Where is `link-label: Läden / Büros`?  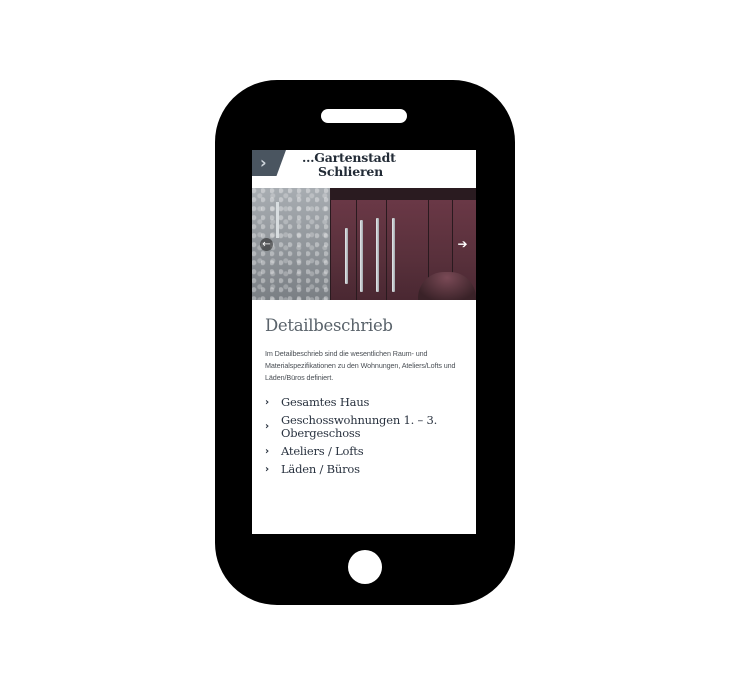
link-label: Läden / Büros is located at coordinates (320, 469).